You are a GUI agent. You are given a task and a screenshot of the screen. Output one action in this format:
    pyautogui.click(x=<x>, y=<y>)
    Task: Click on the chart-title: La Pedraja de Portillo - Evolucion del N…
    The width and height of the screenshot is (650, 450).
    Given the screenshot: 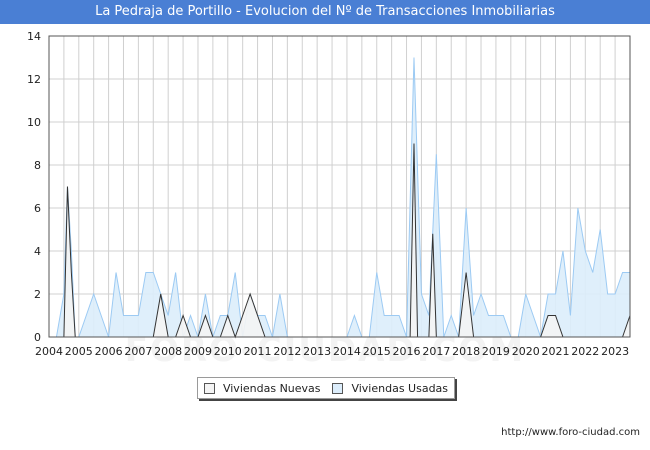 What is the action you would take?
    pyautogui.click(x=325, y=12)
    